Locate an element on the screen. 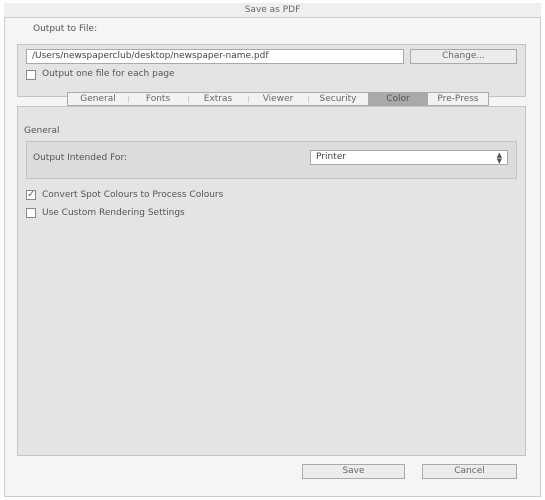 This screenshot has height=500, width=545. cancel-button: Cancel is located at coordinates (469, 471).